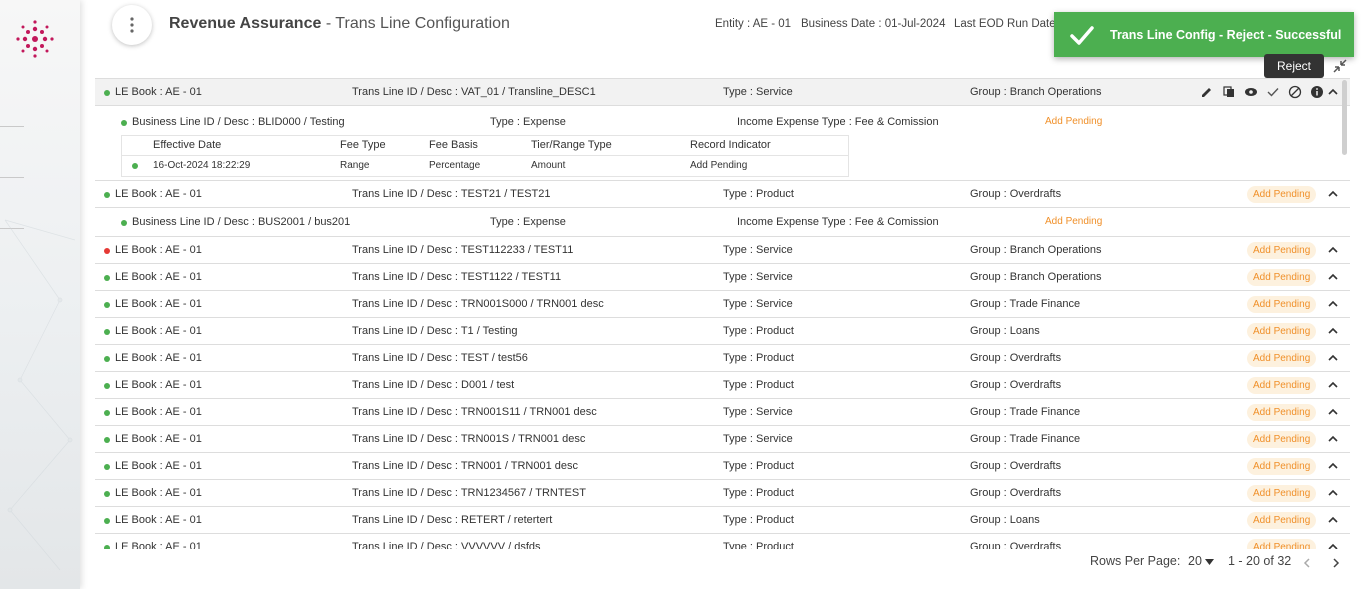 Image resolution: width=1366 pixels, height=589 pixels. Describe the element at coordinates (440, 358) in the screenshot. I see `trans-line-cell: Trans Line ID / Desc : TEST / test56` at that location.